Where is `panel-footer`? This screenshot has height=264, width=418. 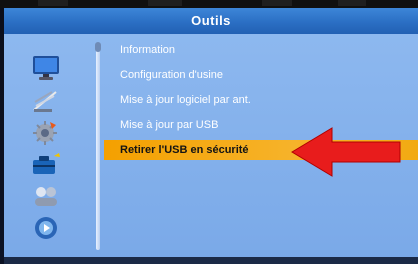
panel-footer is located at coordinates (211, 260).